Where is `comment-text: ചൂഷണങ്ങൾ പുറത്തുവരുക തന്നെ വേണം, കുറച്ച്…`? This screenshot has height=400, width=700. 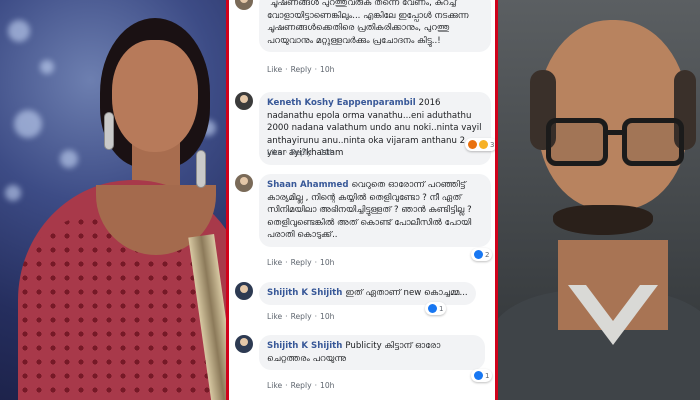 comment-text: ചൂഷണങ്ങൾ പുറത്തുവരുക തന്നെ വേണം, കുറച്ച്… is located at coordinates (368, 23).